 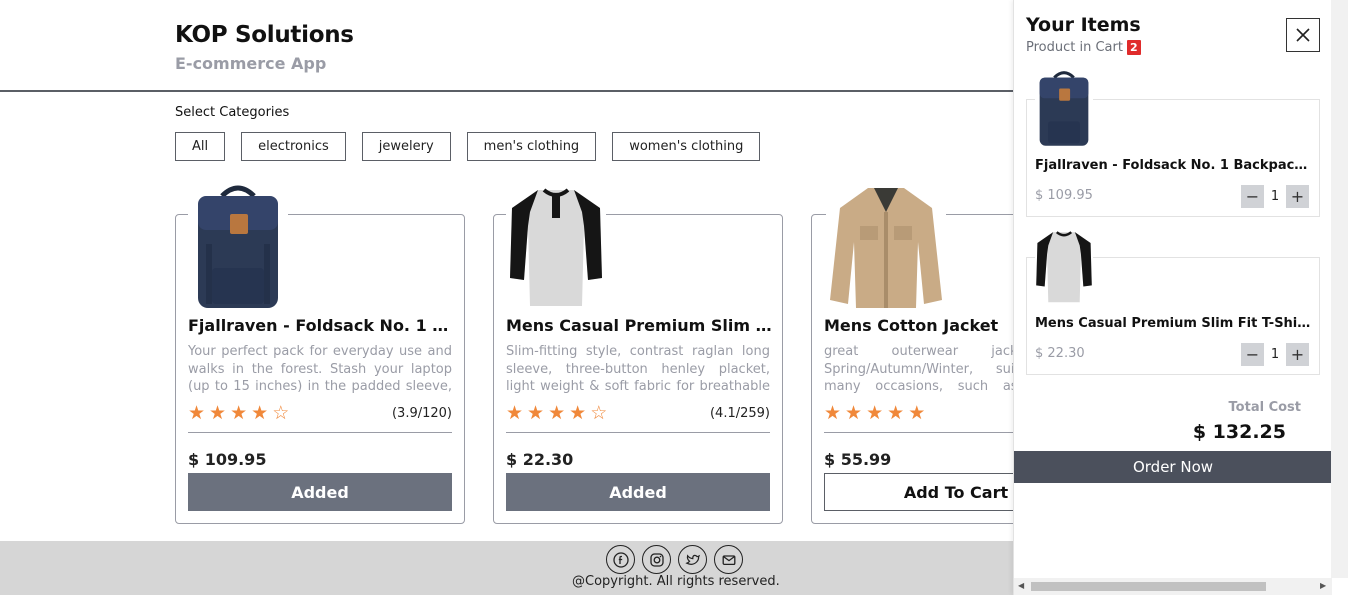 What do you see at coordinates (406, 146) in the screenshot?
I see `category-jewelery-button: jewelery` at bounding box center [406, 146].